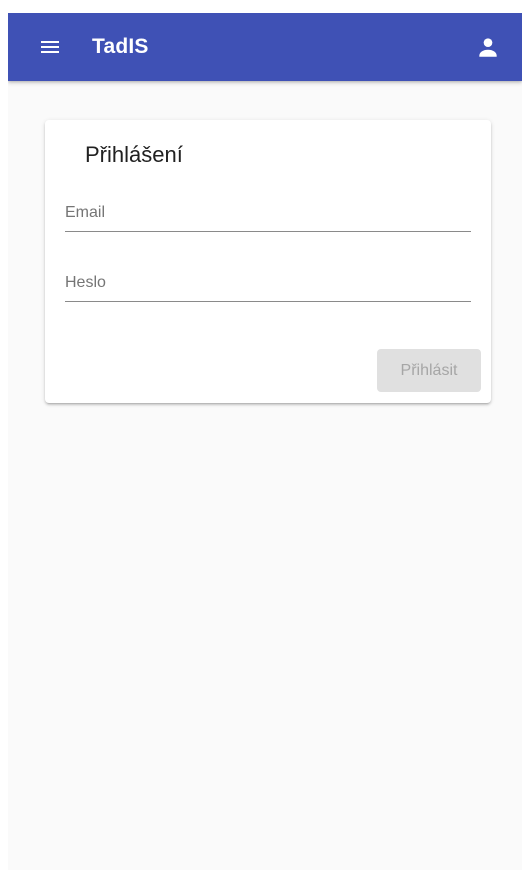  I want to click on account-button, so click(488, 47).